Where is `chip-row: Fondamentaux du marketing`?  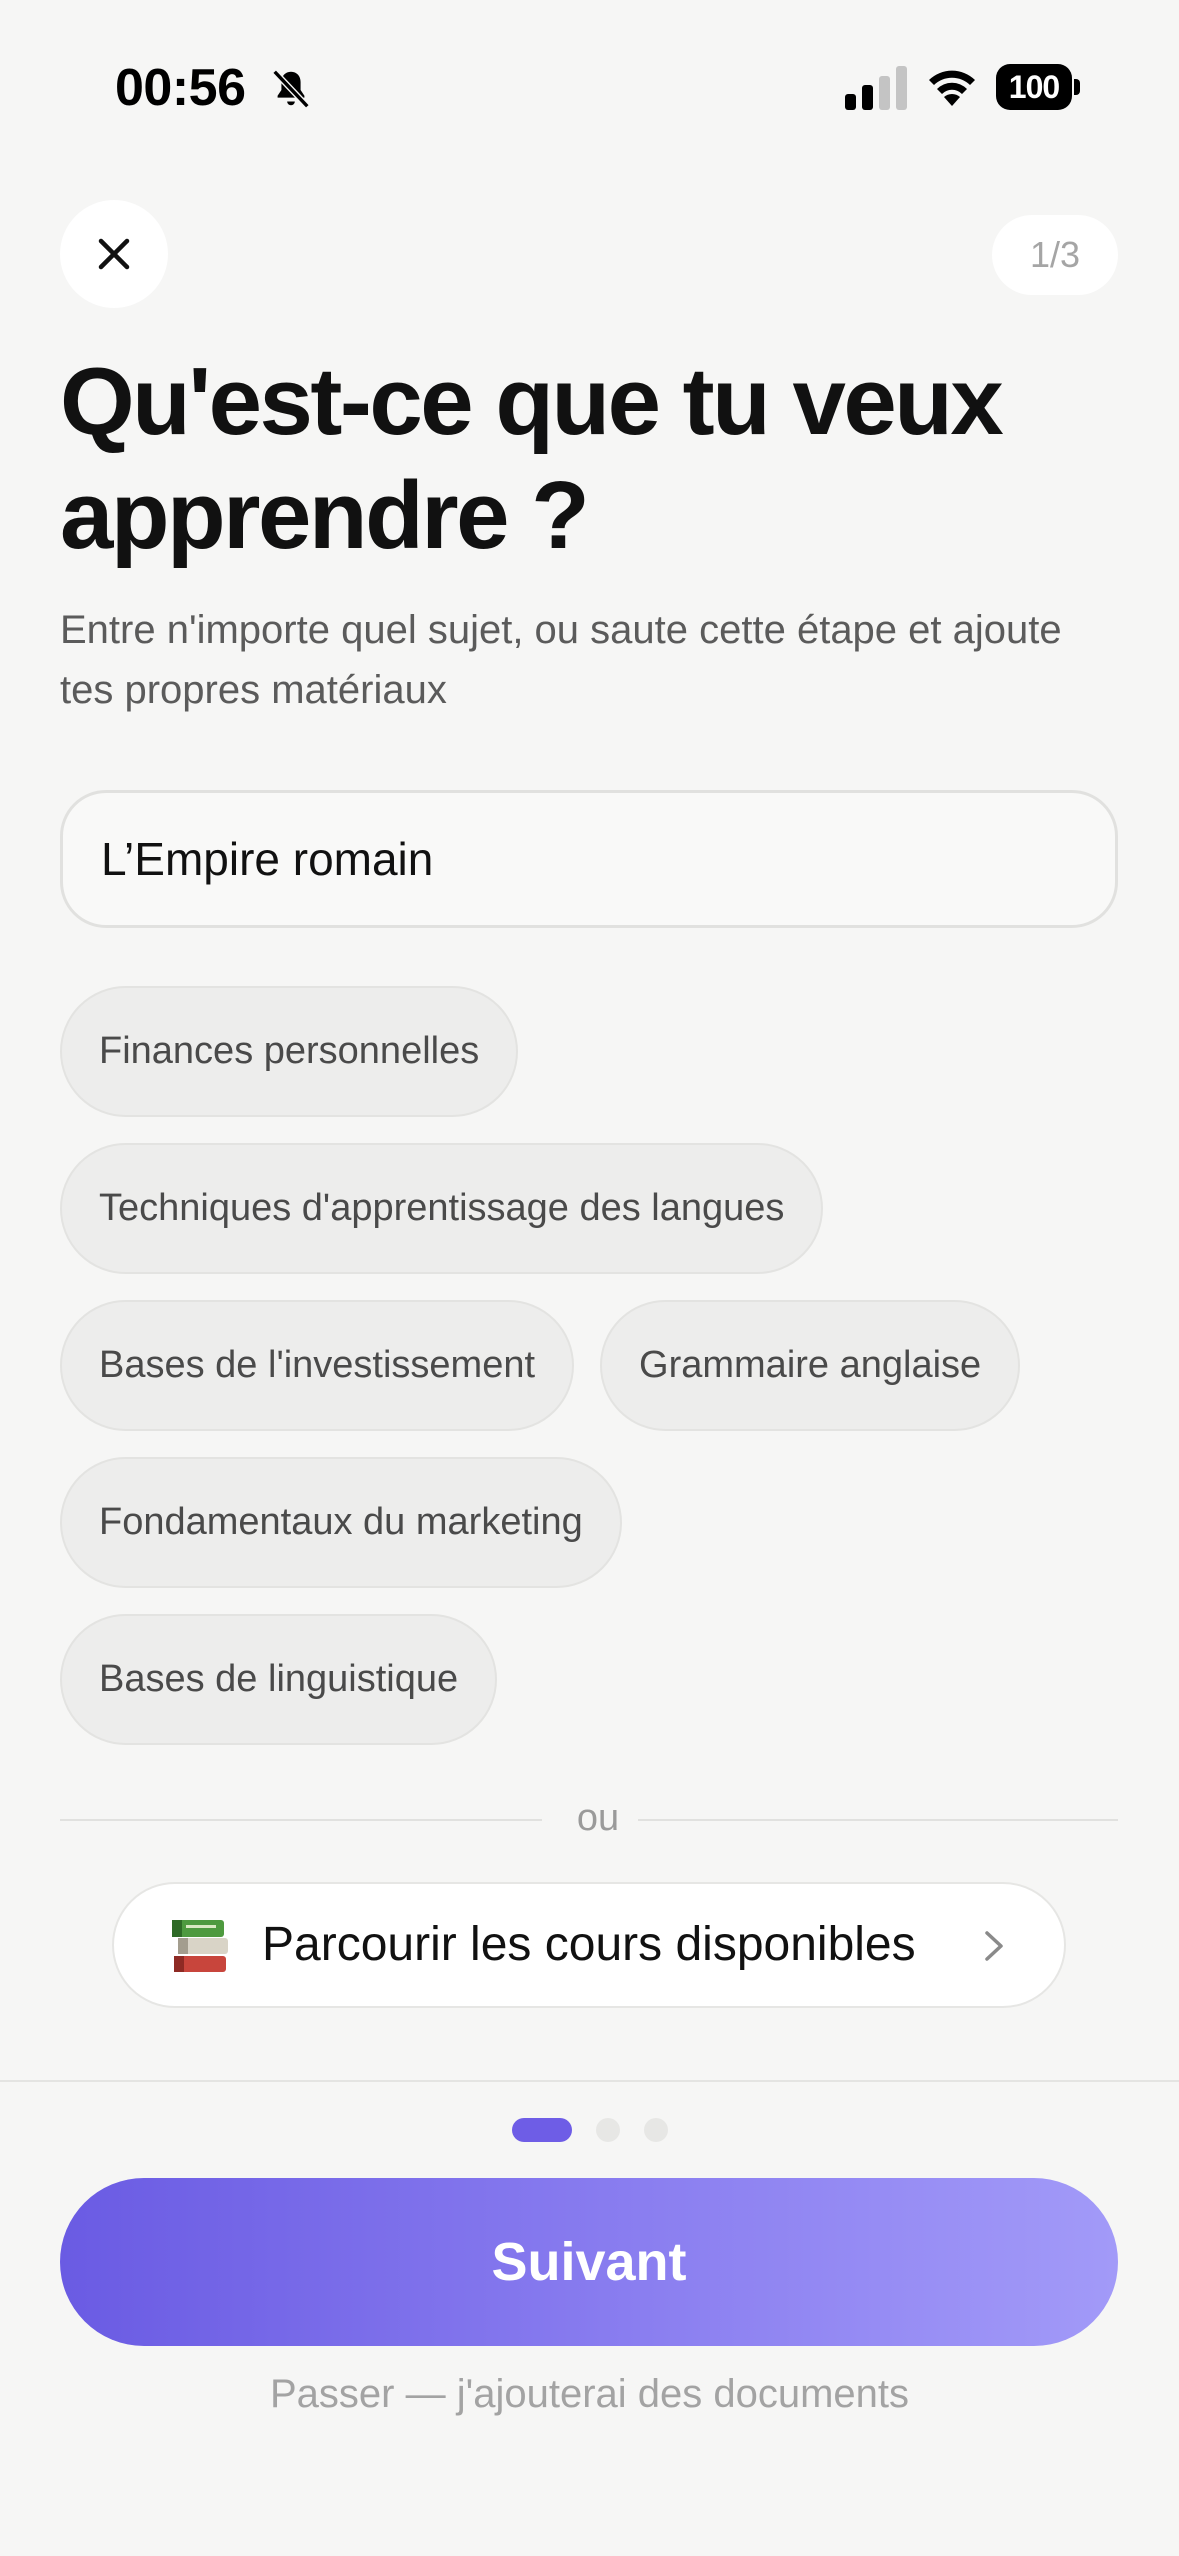 chip-row: Fondamentaux du marketing is located at coordinates (590, 1522).